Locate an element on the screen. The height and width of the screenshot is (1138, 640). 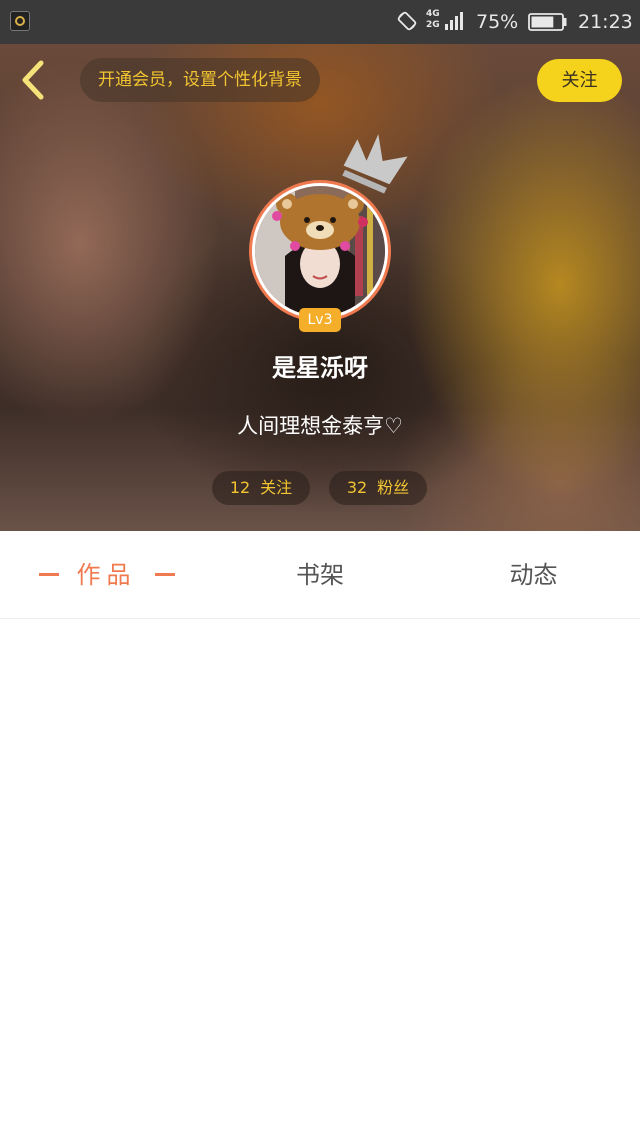
vip-background-banner: 开通会员，设置个性化背景 is located at coordinates (200, 80).